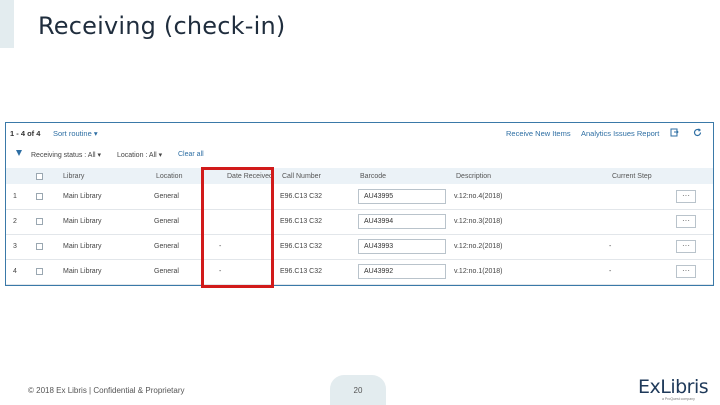  Describe the element at coordinates (7, 24) in the screenshot. I see `title-accent-bar` at that location.